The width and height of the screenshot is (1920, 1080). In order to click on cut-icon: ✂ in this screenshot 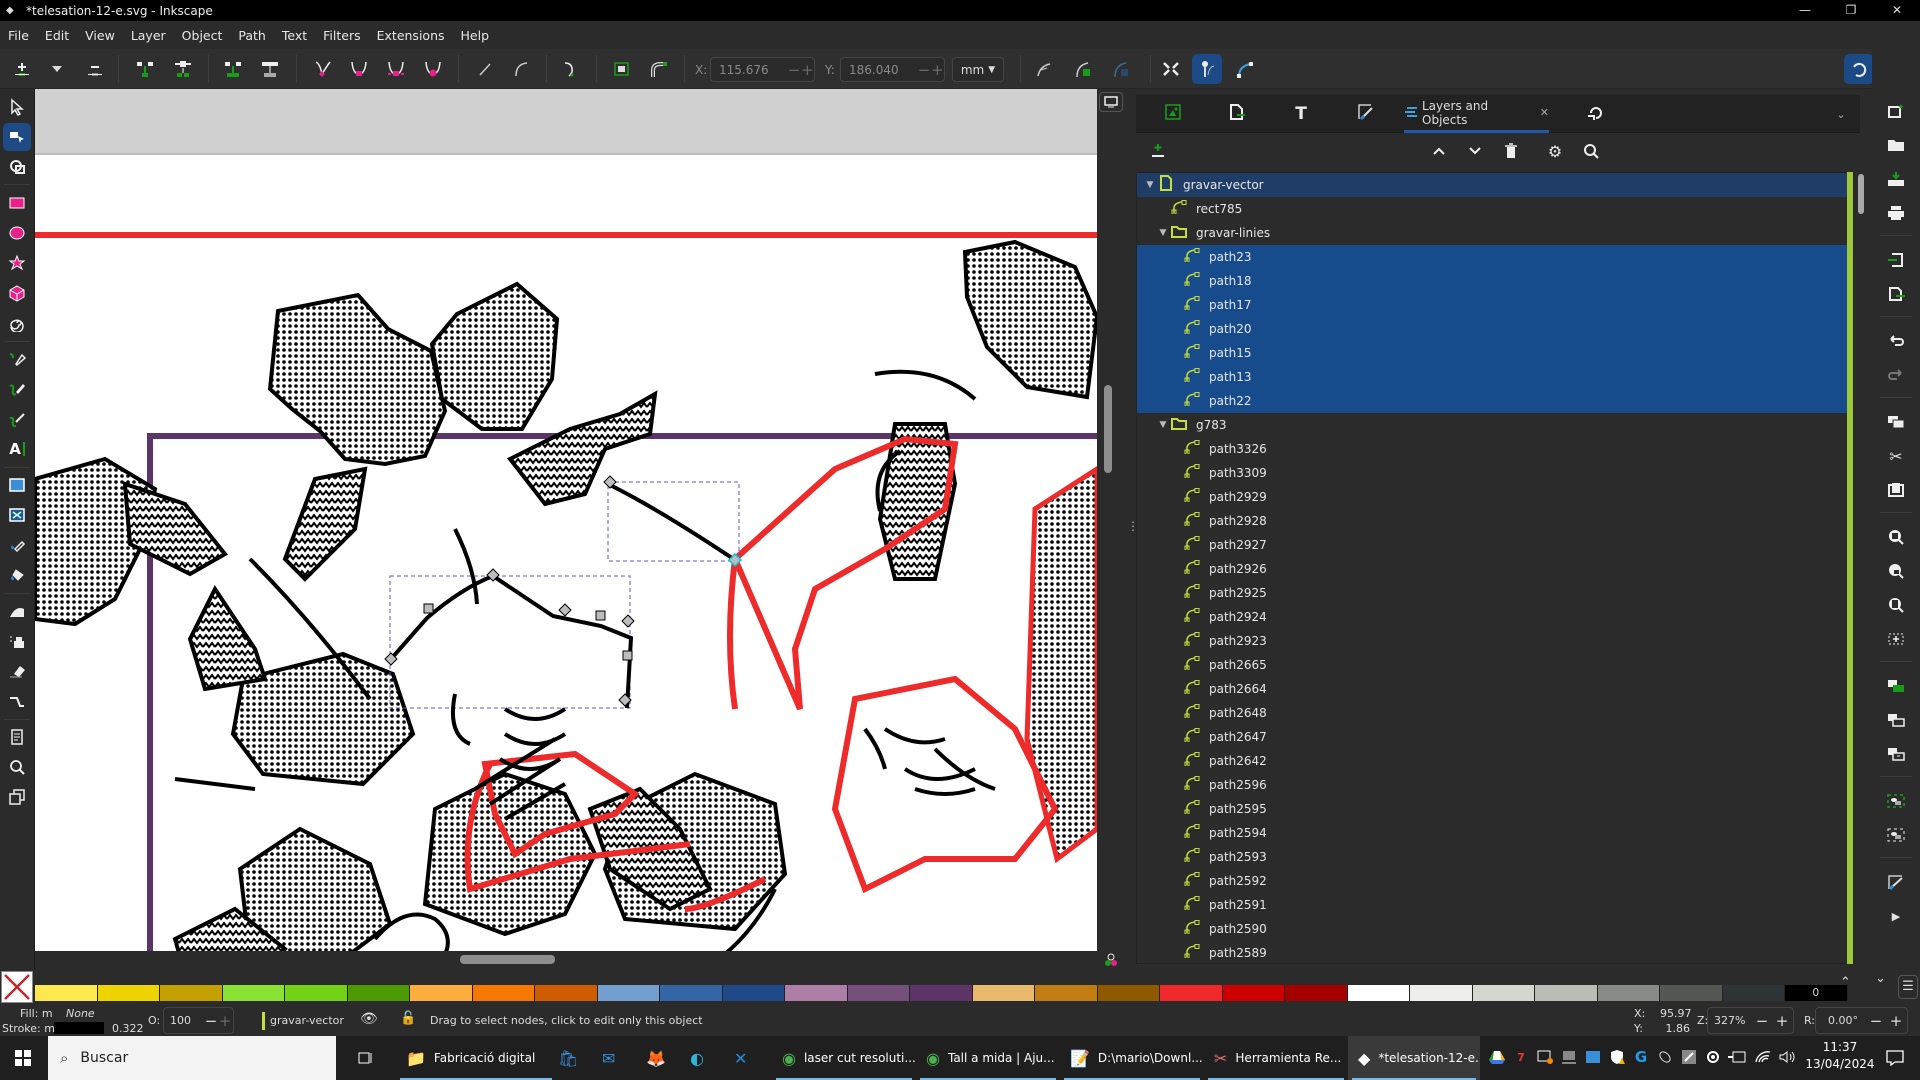, I will do `click(1896, 456)`.